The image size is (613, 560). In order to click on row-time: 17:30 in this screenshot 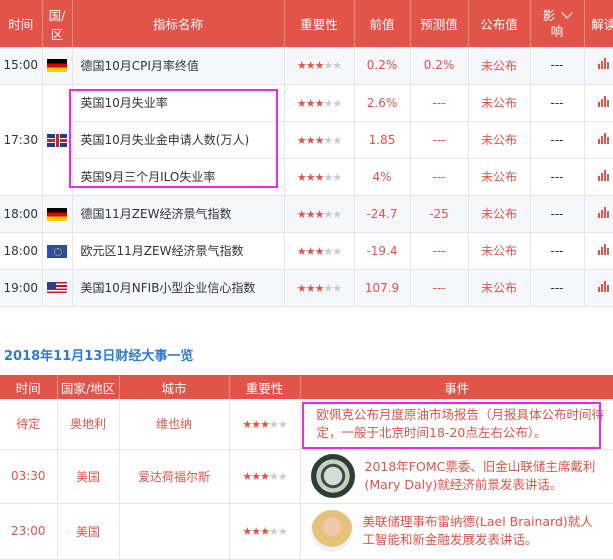, I will do `click(21, 140)`.